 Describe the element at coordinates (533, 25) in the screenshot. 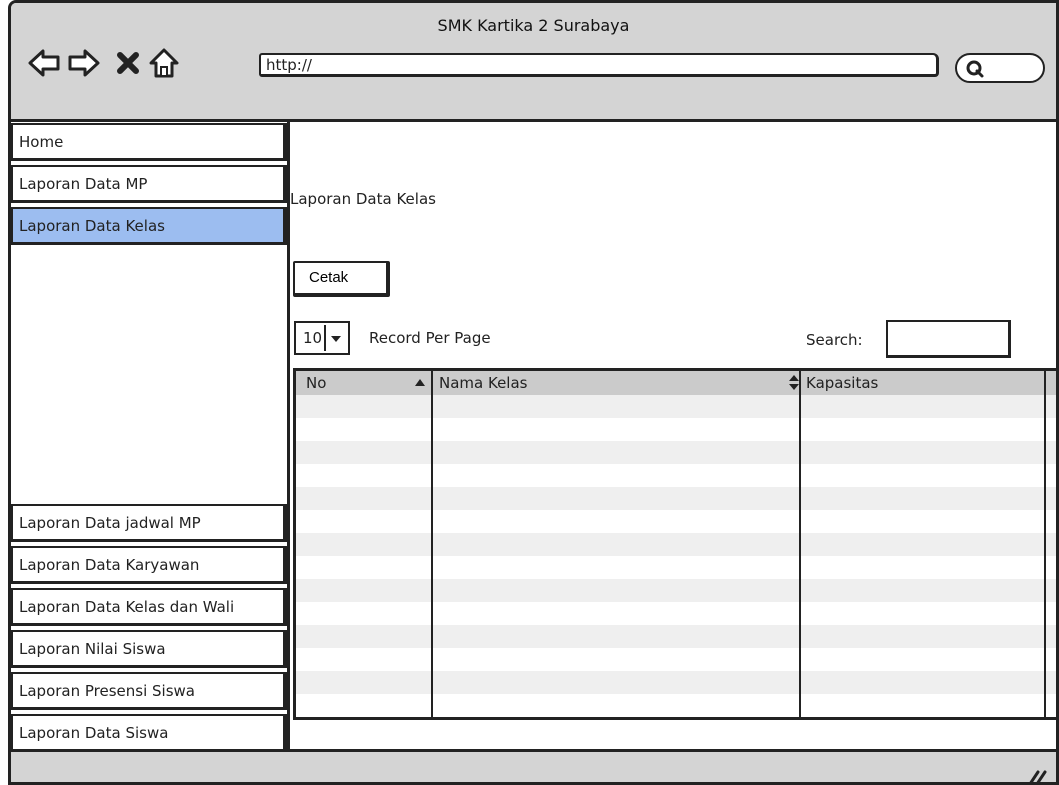

I see `window-title: SMK Kartika 2 Surabaya` at that location.